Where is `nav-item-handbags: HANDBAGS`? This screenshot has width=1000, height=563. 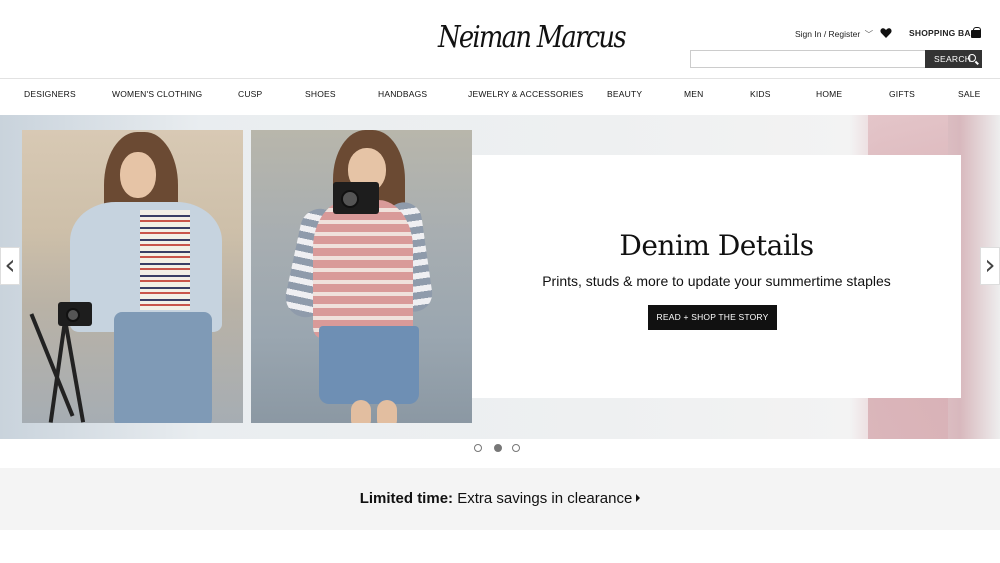 nav-item-handbags: HANDBAGS is located at coordinates (402, 94).